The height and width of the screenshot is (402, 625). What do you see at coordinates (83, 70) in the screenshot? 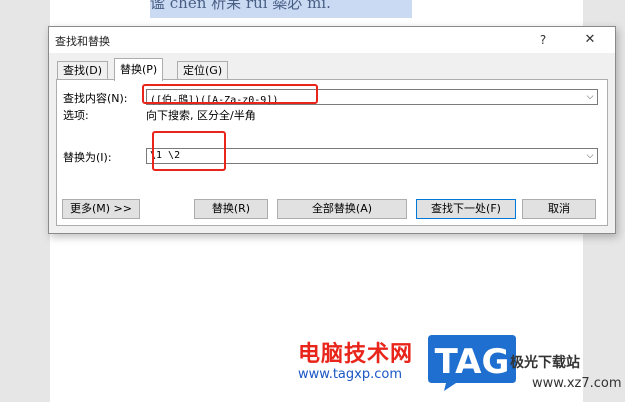
I see `tab-find: 查找(D)` at bounding box center [83, 70].